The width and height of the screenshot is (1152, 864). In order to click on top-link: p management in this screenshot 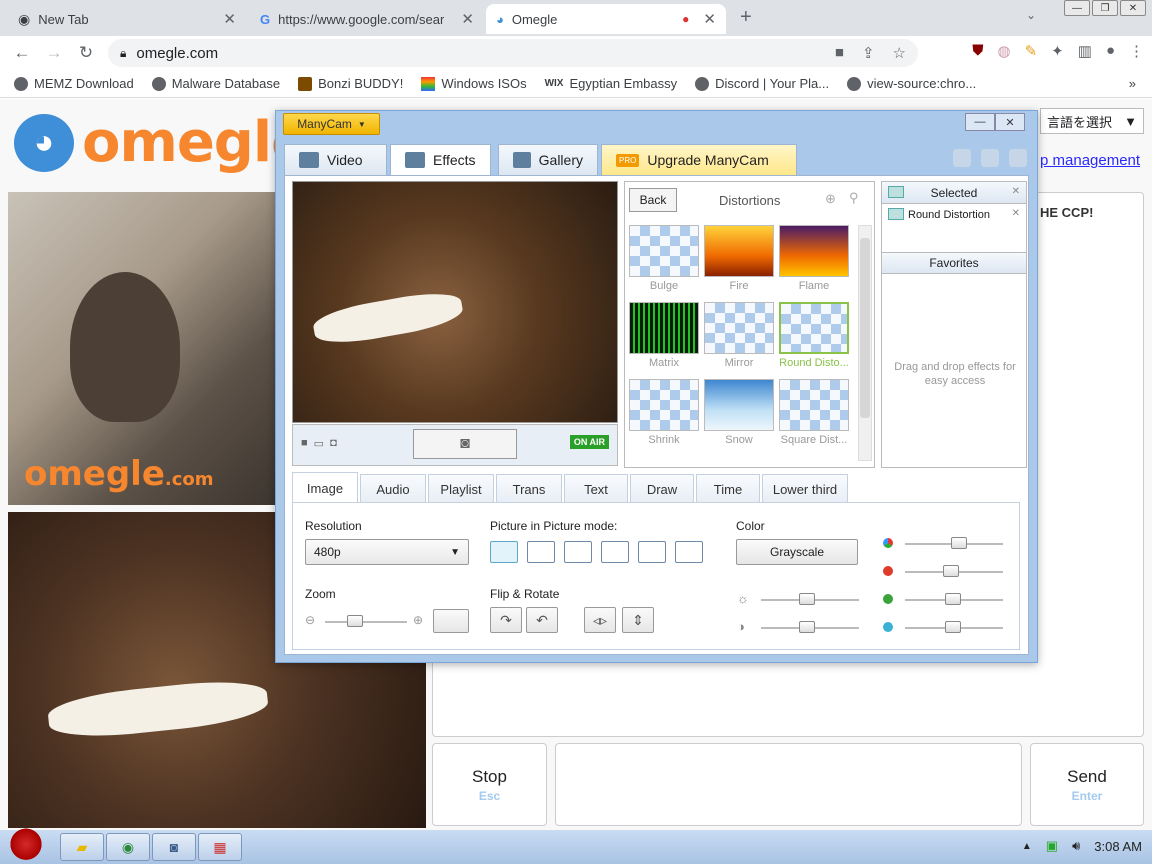, I will do `click(1090, 160)`.